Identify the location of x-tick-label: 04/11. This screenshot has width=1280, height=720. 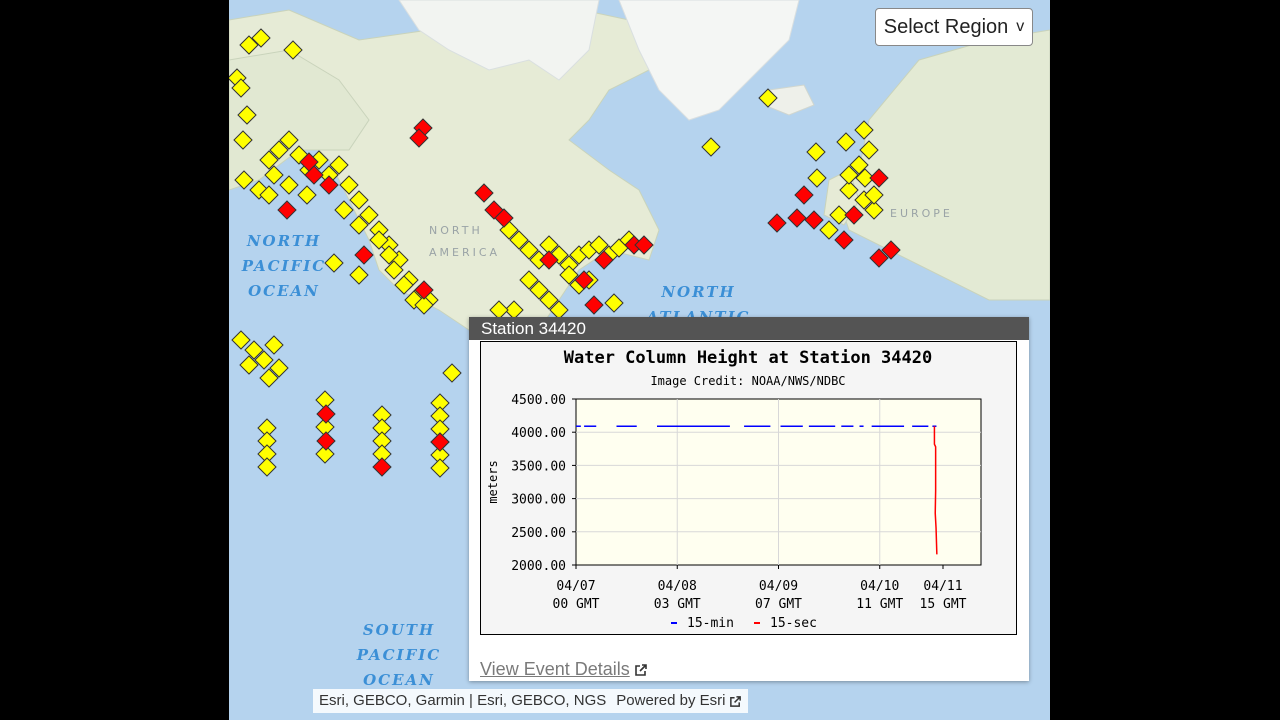
(942, 586).